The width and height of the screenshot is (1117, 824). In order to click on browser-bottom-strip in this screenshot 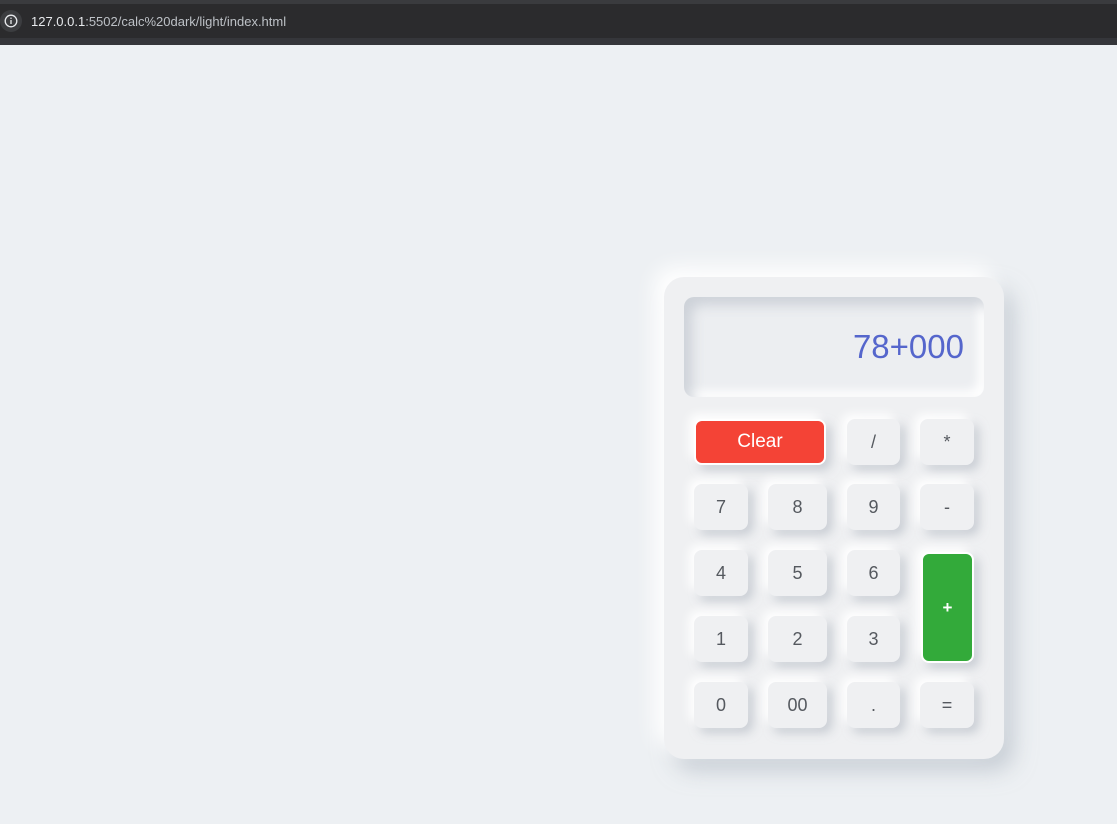, I will do `click(558, 41)`.